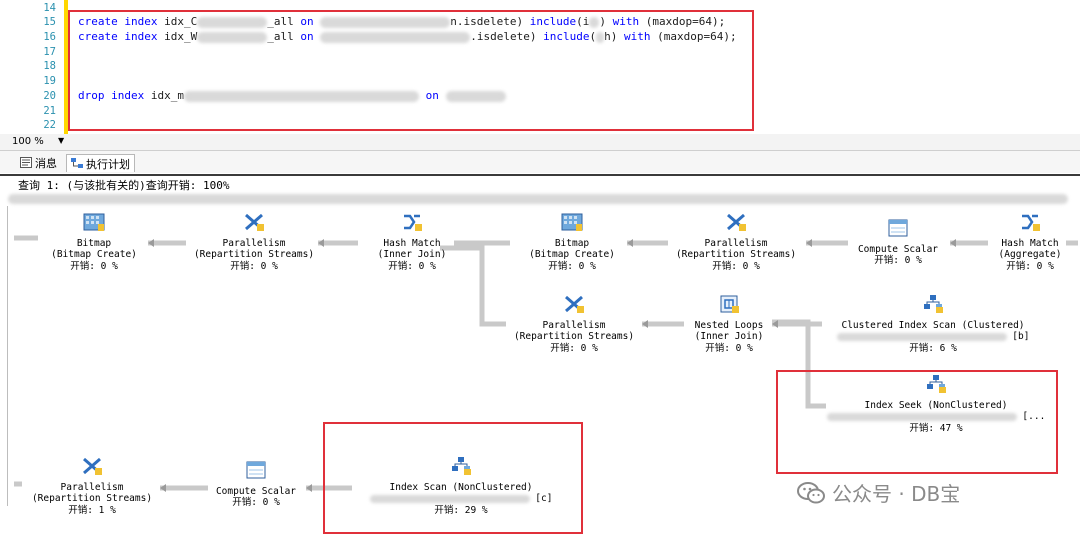 The height and width of the screenshot is (538, 1080). What do you see at coordinates (921, 336) in the screenshot?
I see `redacted-text` at bounding box center [921, 336].